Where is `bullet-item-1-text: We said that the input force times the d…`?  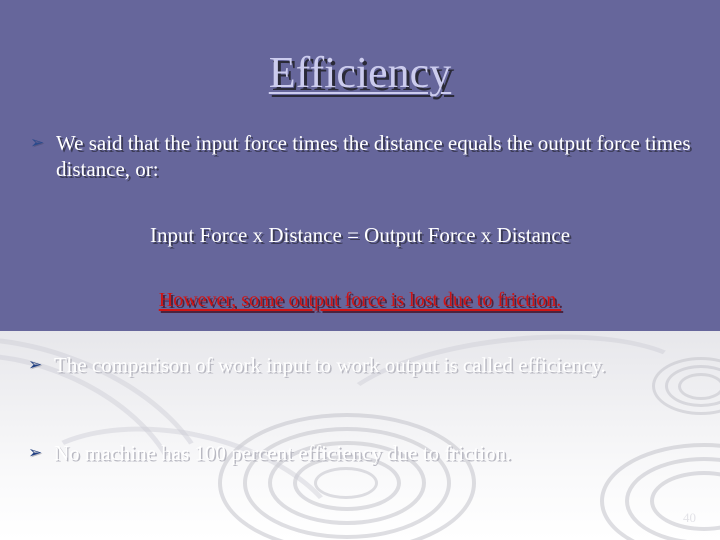 bullet-item-1-text: We said that the input force times the d… is located at coordinates (373, 156).